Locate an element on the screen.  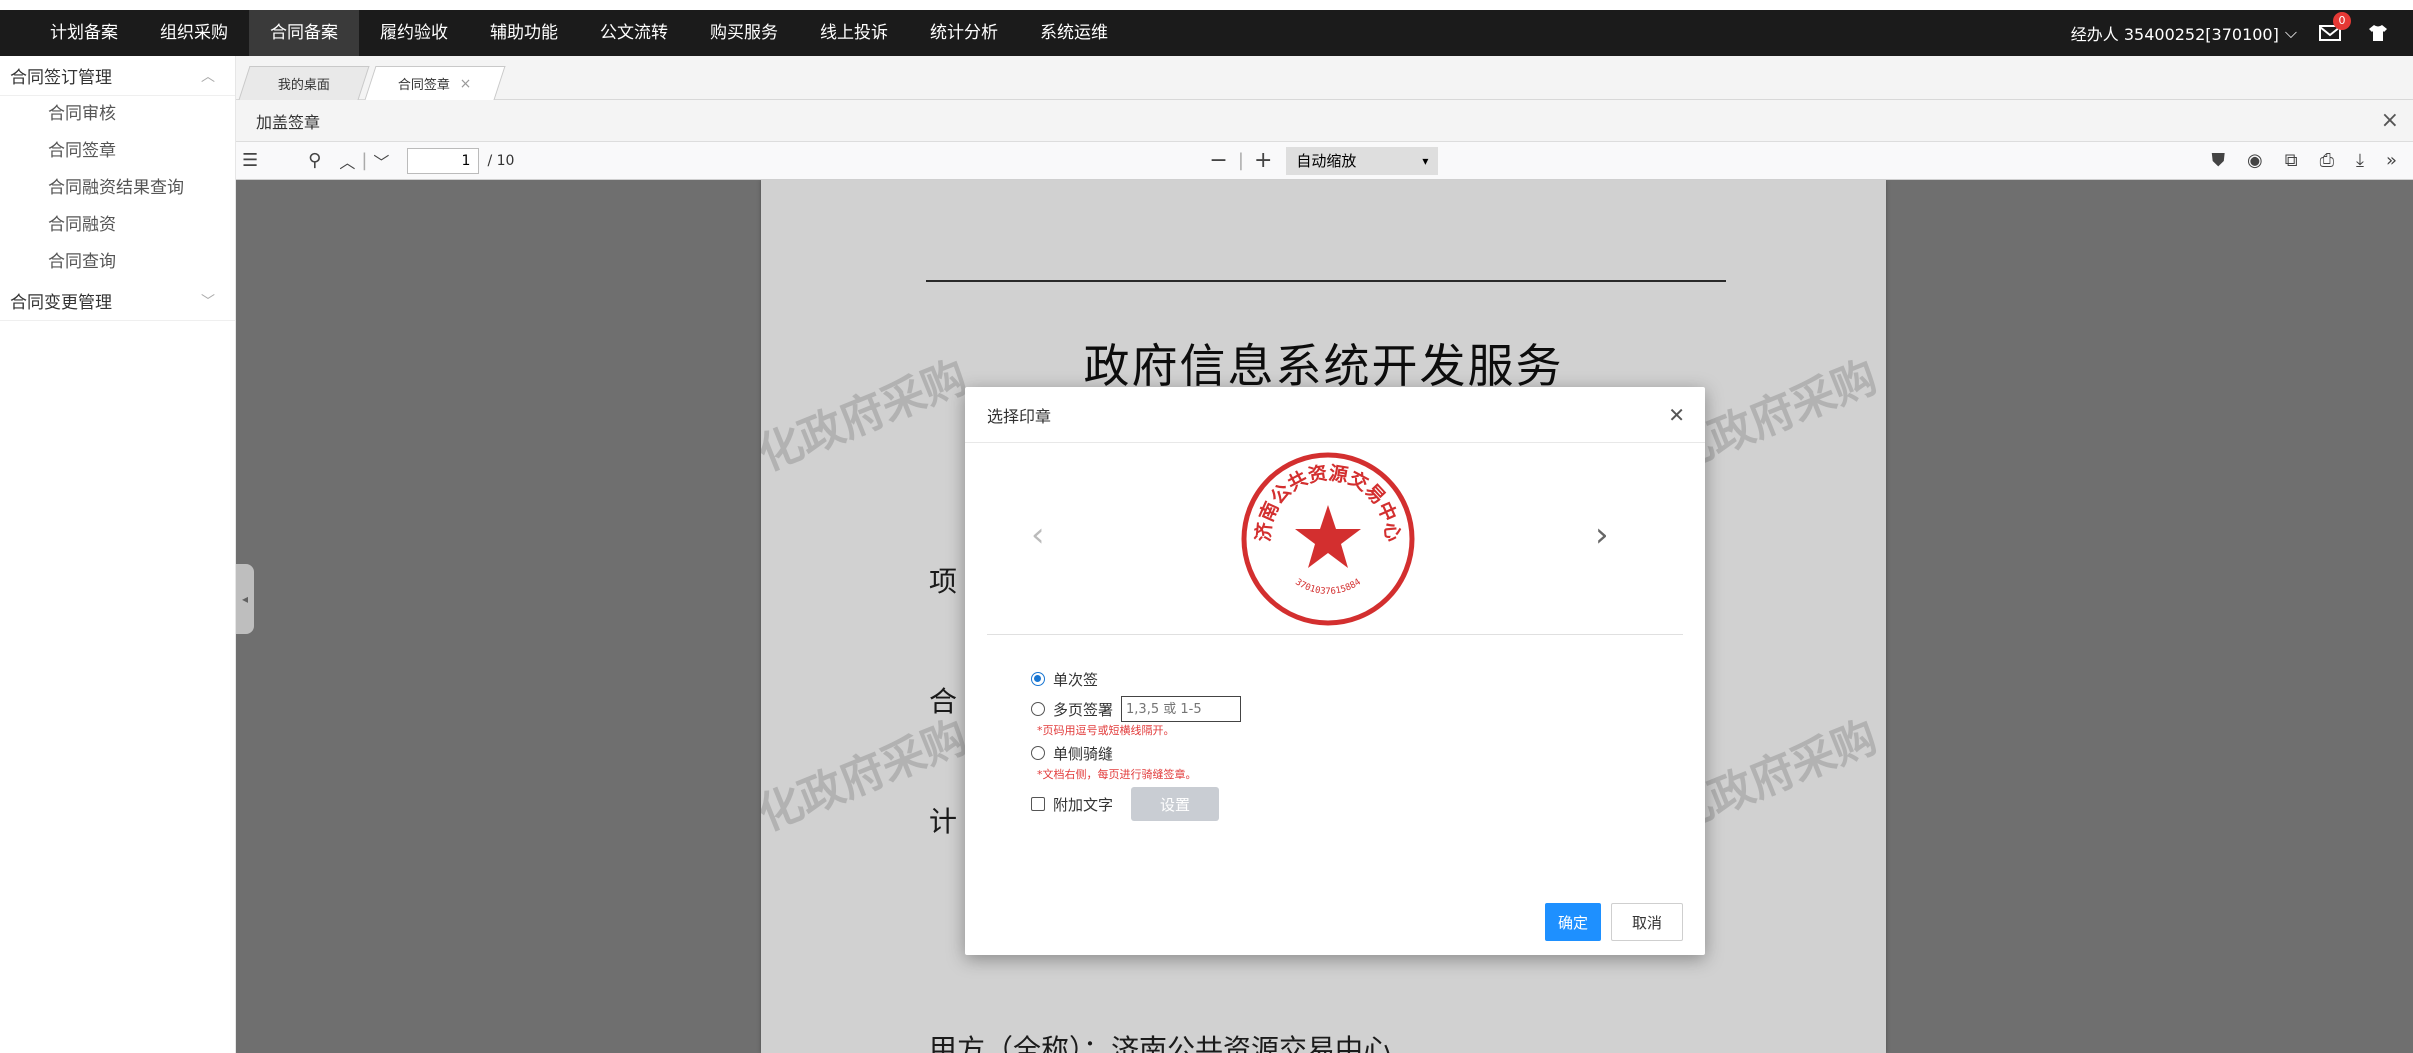
tab-label: 合同签章 is located at coordinates (423, 85).